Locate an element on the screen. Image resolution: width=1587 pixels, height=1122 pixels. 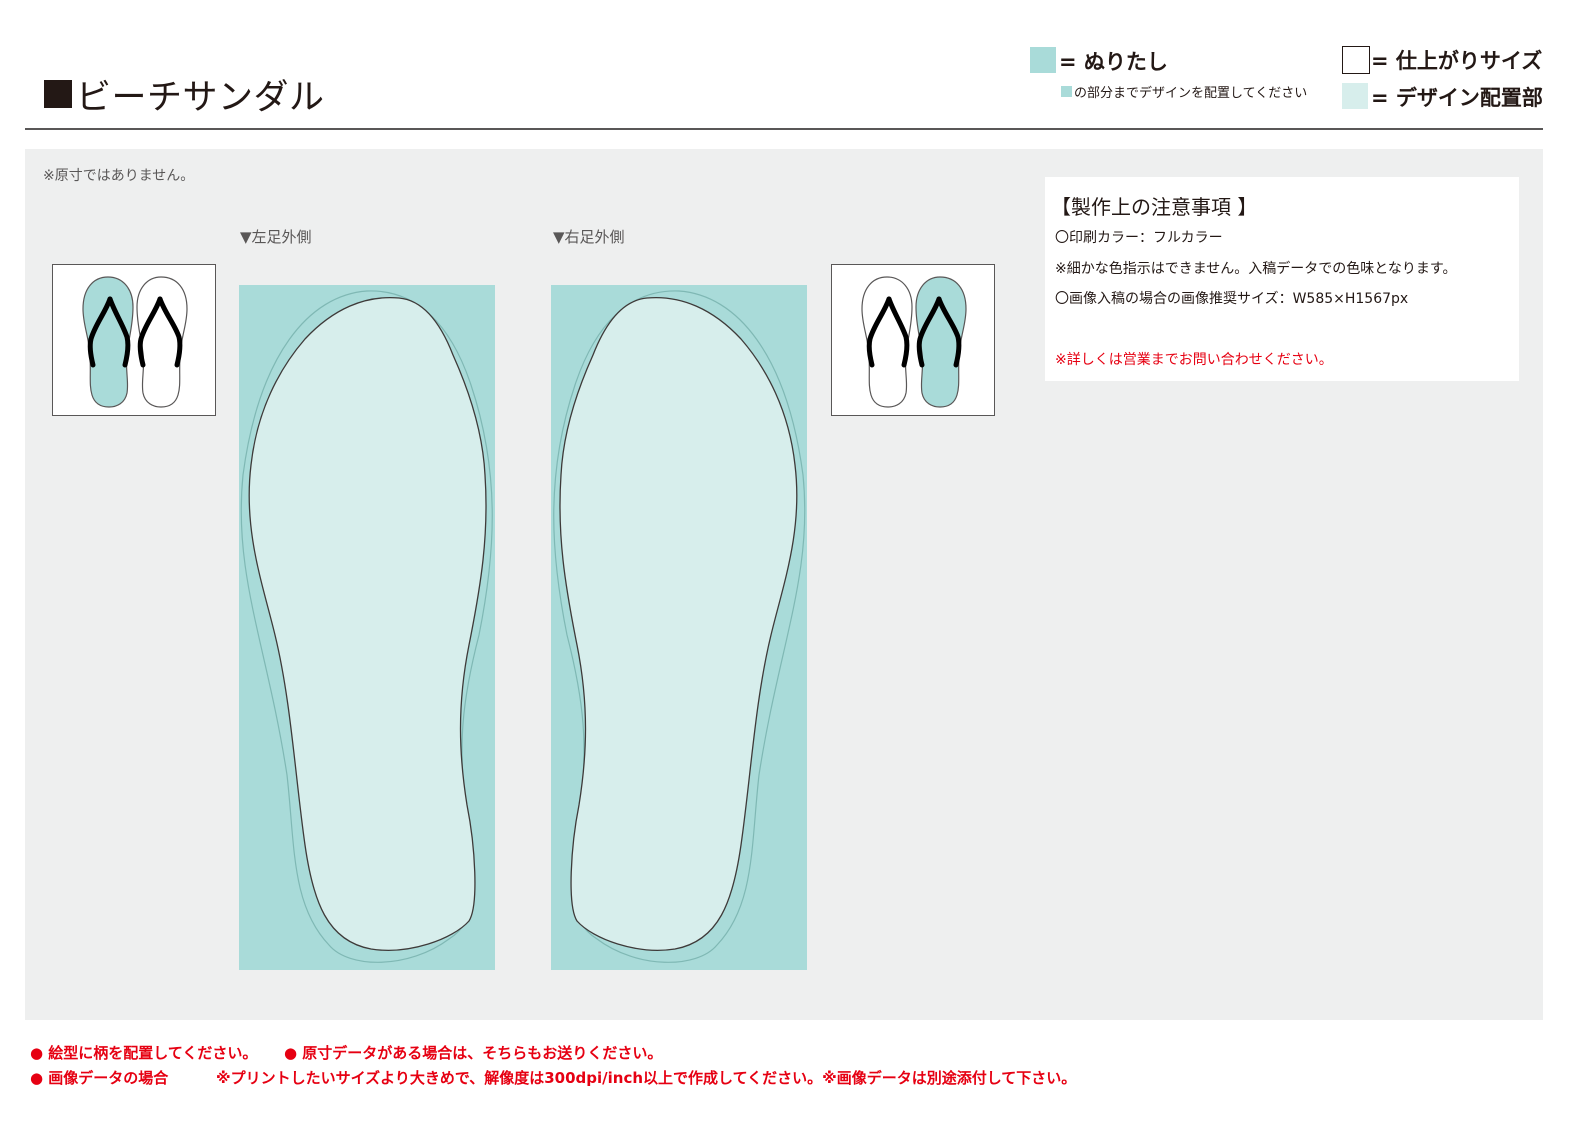
right-sandal-thumbnail is located at coordinates (913, 340).